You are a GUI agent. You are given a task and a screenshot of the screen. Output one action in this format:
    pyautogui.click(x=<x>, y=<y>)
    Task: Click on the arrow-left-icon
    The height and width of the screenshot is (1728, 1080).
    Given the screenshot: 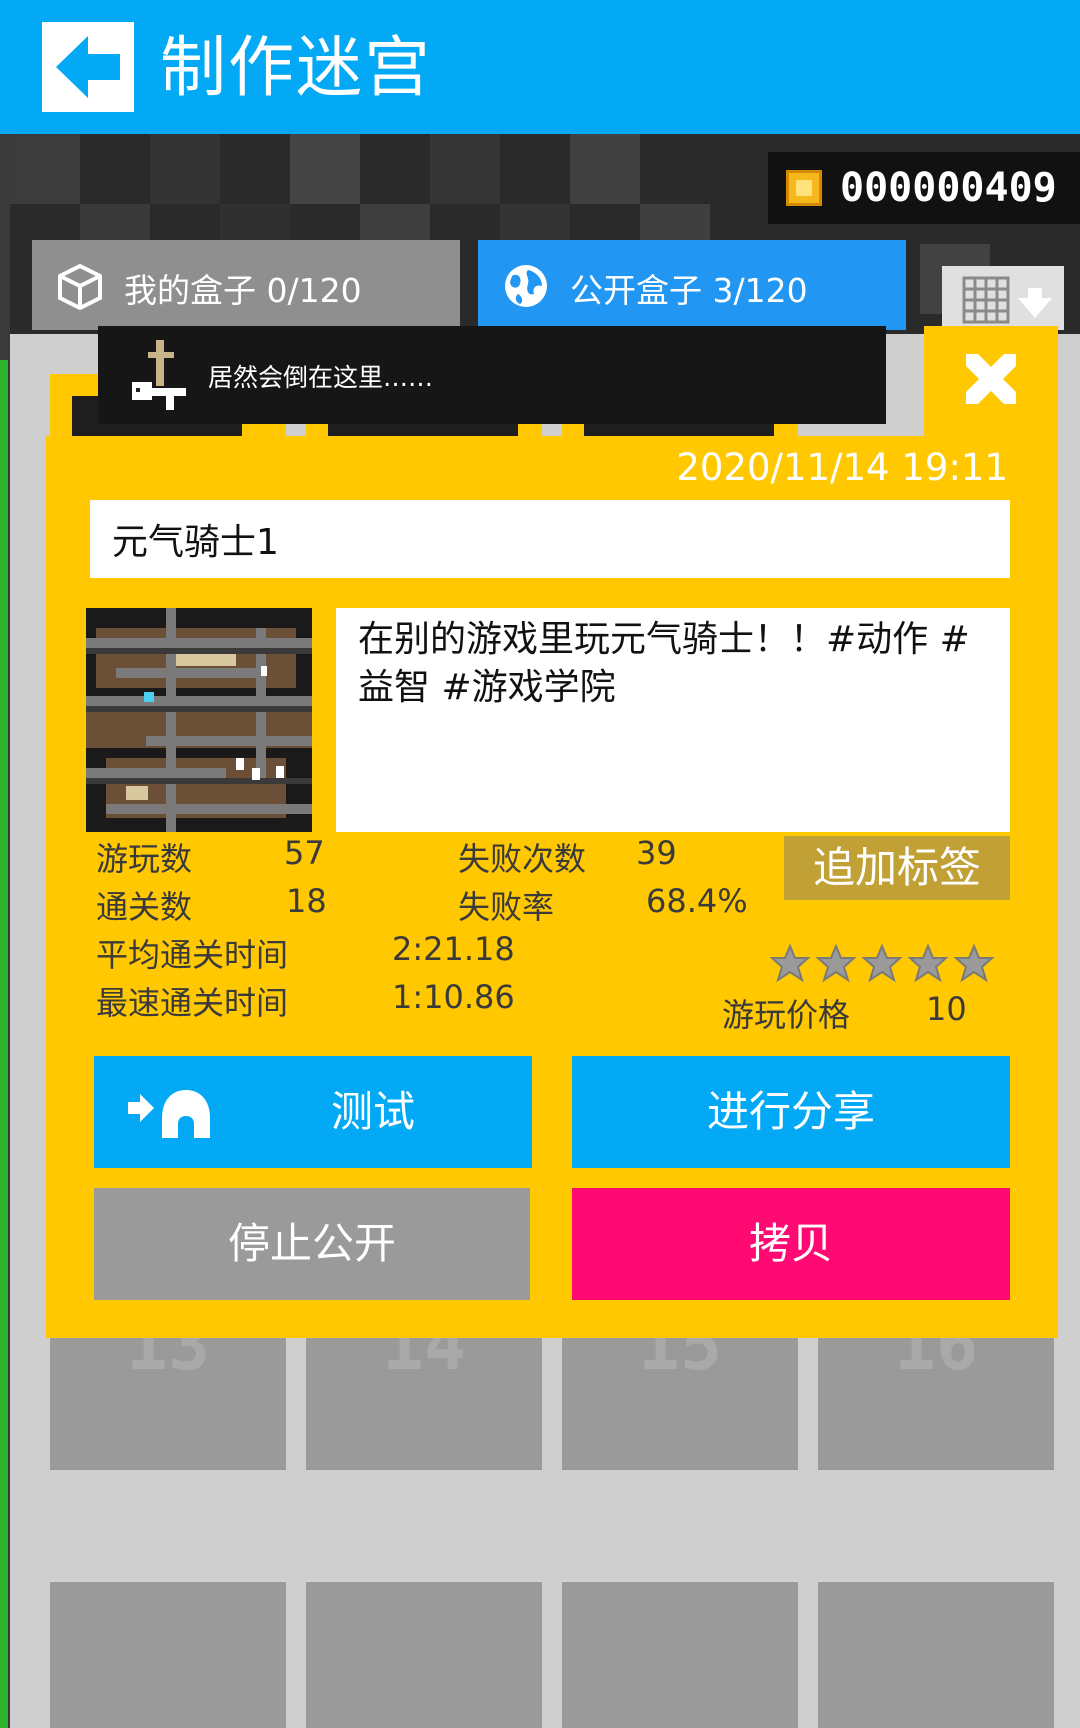 What is the action you would take?
    pyautogui.click(x=88, y=67)
    